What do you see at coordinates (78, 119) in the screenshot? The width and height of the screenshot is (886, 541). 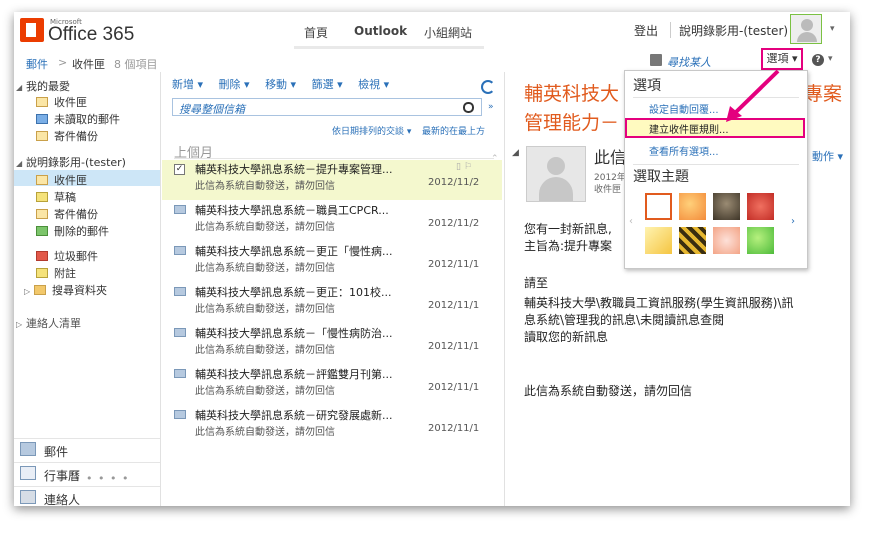 I see `sidebar-item-fav-unread: 未讀取的郵件` at bounding box center [78, 119].